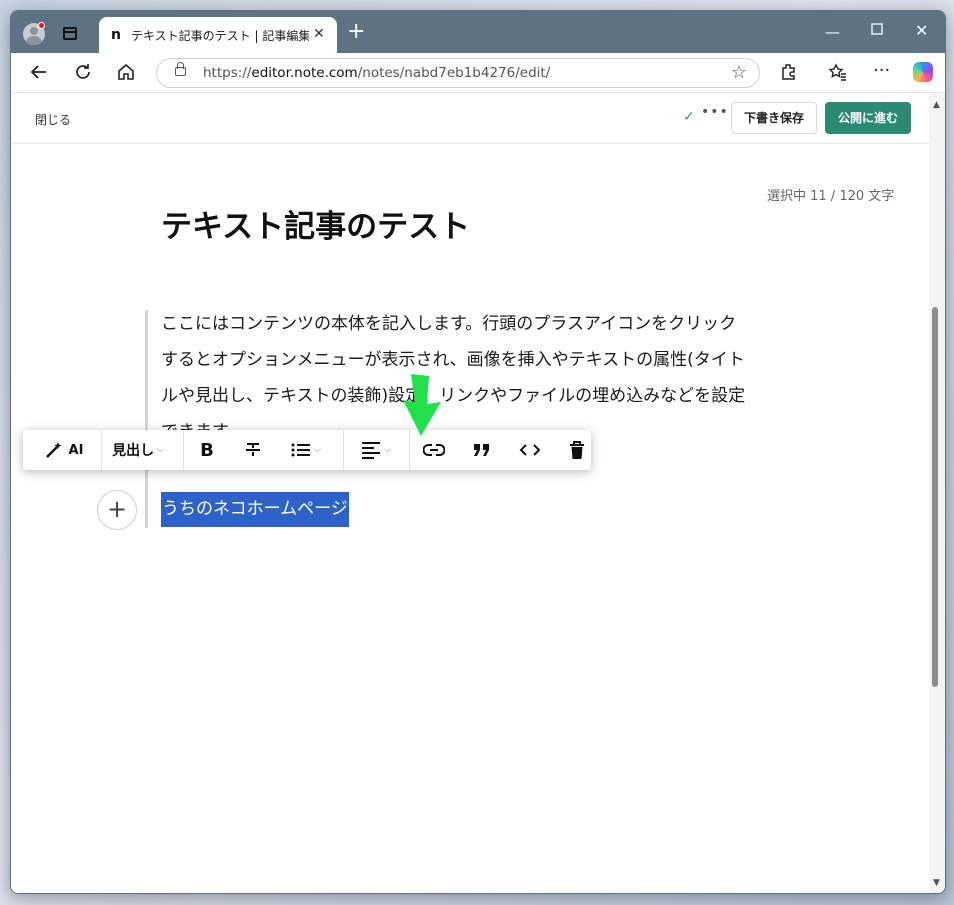  What do you see at coordinates (470, 119) in the screenshot?
I see `editor-header: 閉じる ✓ ••• 下書き保存 公開に進む` at bounding box center [470, 119].